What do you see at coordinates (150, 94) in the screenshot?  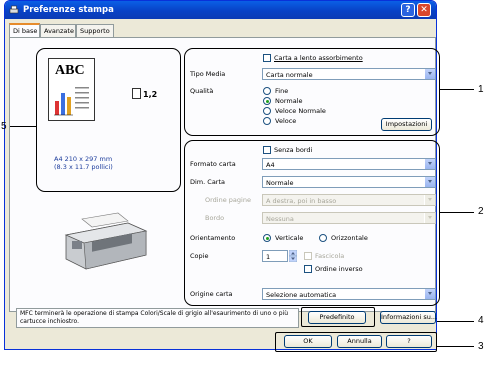 I see `copies-preview-label: 1,2` at bounding box center [150, 94].